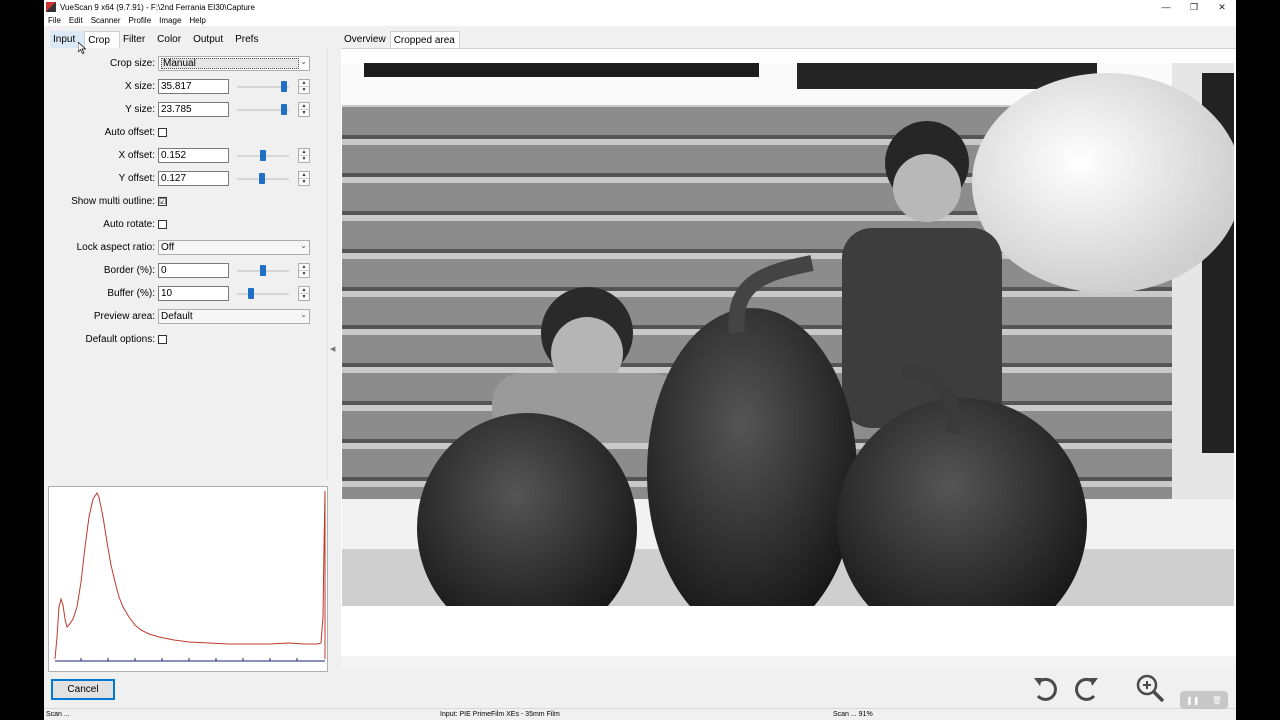 This screenshot has height=720, width=1280. I want to click on histogram-curve, so click(190, 575).